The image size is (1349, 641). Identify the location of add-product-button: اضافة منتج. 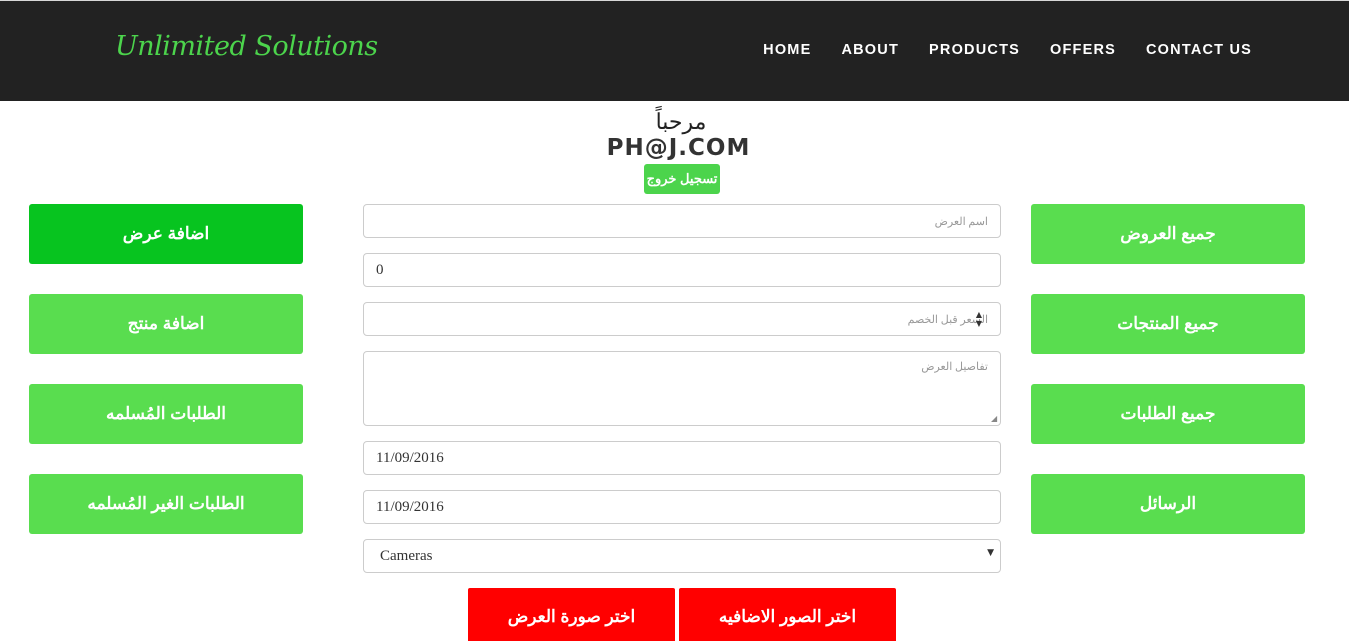
(166, 324).